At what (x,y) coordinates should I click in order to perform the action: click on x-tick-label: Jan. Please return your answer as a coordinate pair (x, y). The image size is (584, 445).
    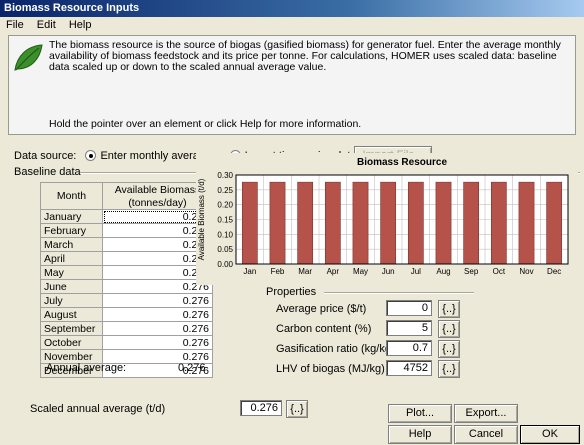
    Looking at the image, I should click on (249, 271).